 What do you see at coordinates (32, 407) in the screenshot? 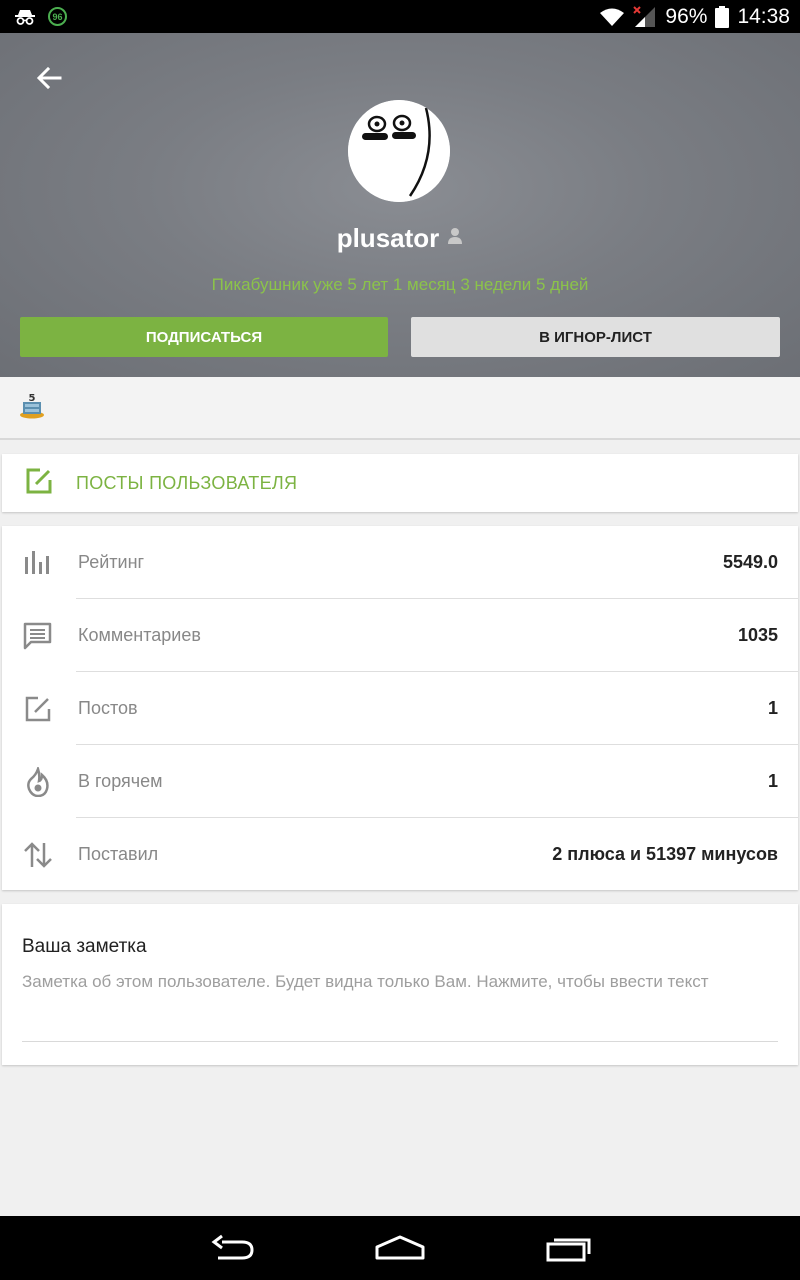
I see `award-icon: 5` at bounding box center [32, 407].